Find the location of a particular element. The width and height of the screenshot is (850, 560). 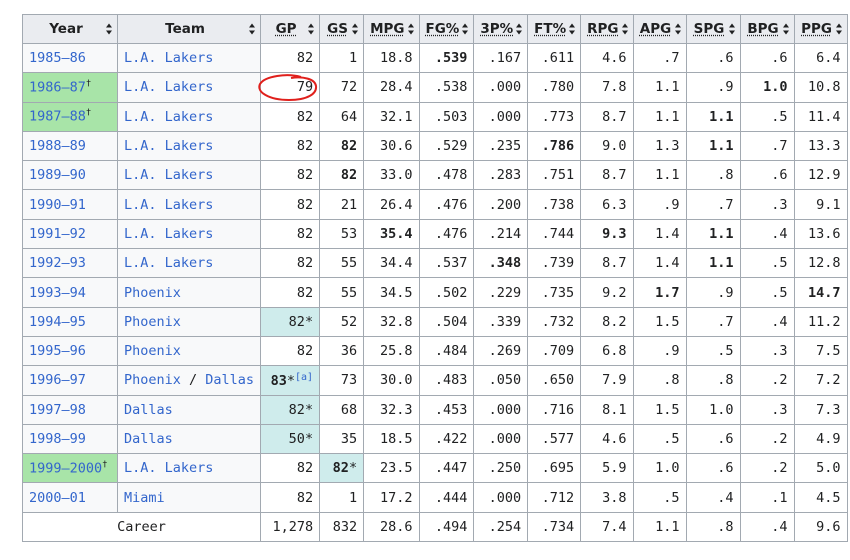

season-link: 1992–93 is located at coordinates (57, 263).